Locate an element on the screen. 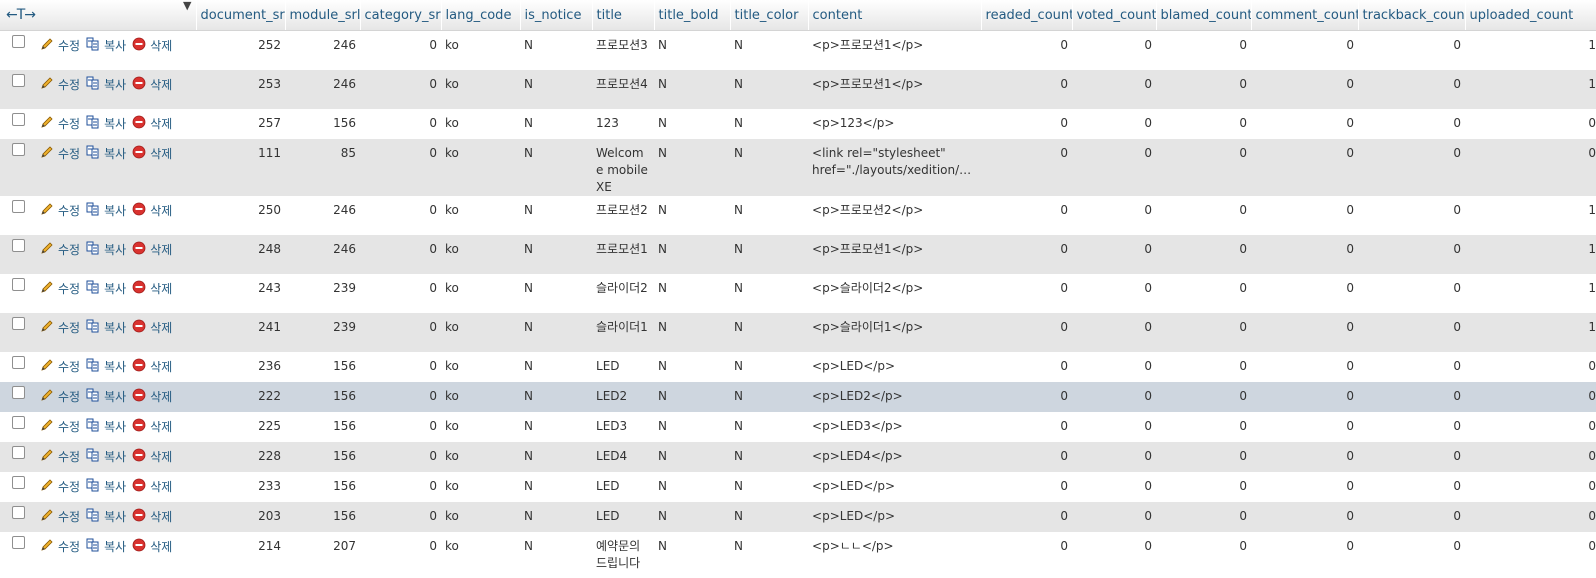 The height and width of the screenshot is (578, 1596). cell-title: 슬라이더2 is located at coordinates (623, 293).